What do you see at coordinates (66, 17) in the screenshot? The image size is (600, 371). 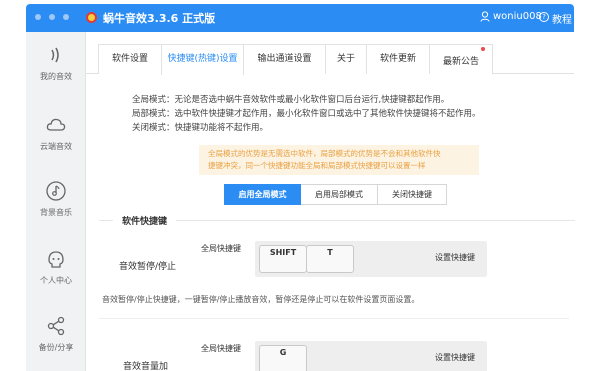 I see `maximize-window-button` at bounding box center [66, 17].